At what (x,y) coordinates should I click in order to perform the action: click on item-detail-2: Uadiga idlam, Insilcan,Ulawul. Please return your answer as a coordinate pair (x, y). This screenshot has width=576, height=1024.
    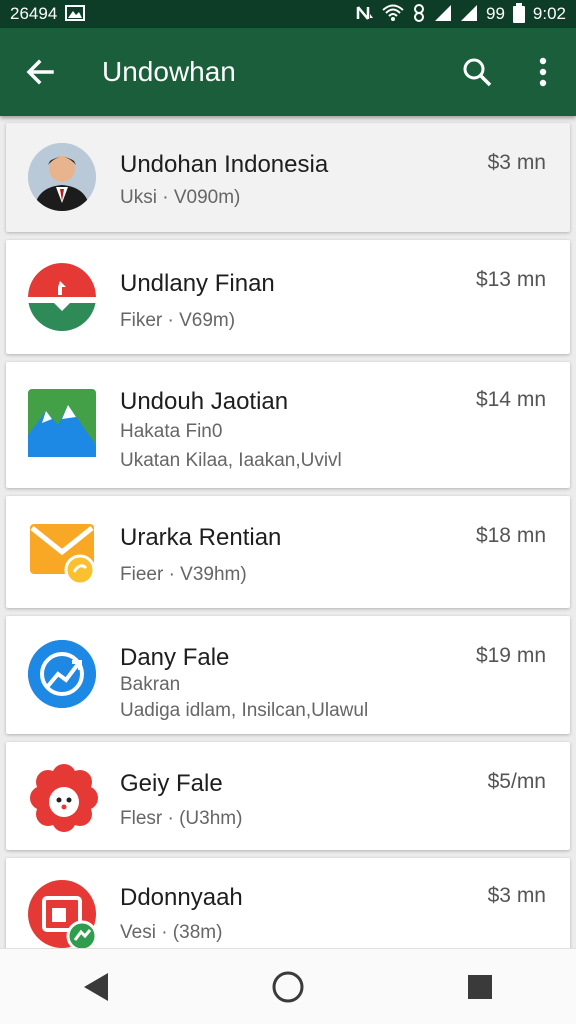
    Looking at the image, I should click on (244, 710).